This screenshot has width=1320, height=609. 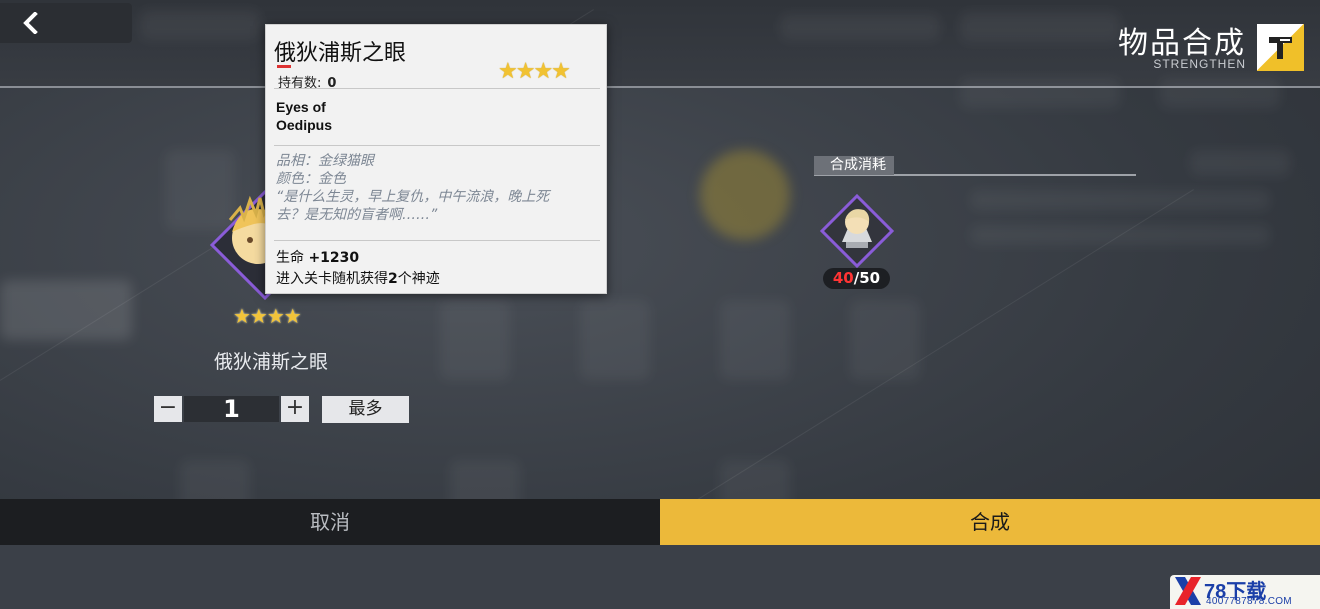 What do you see at coordinates (1199, 64) in the screenshot?
I see `page-subtitle: STRENGTHEN` at bounding box center [1199, 64].